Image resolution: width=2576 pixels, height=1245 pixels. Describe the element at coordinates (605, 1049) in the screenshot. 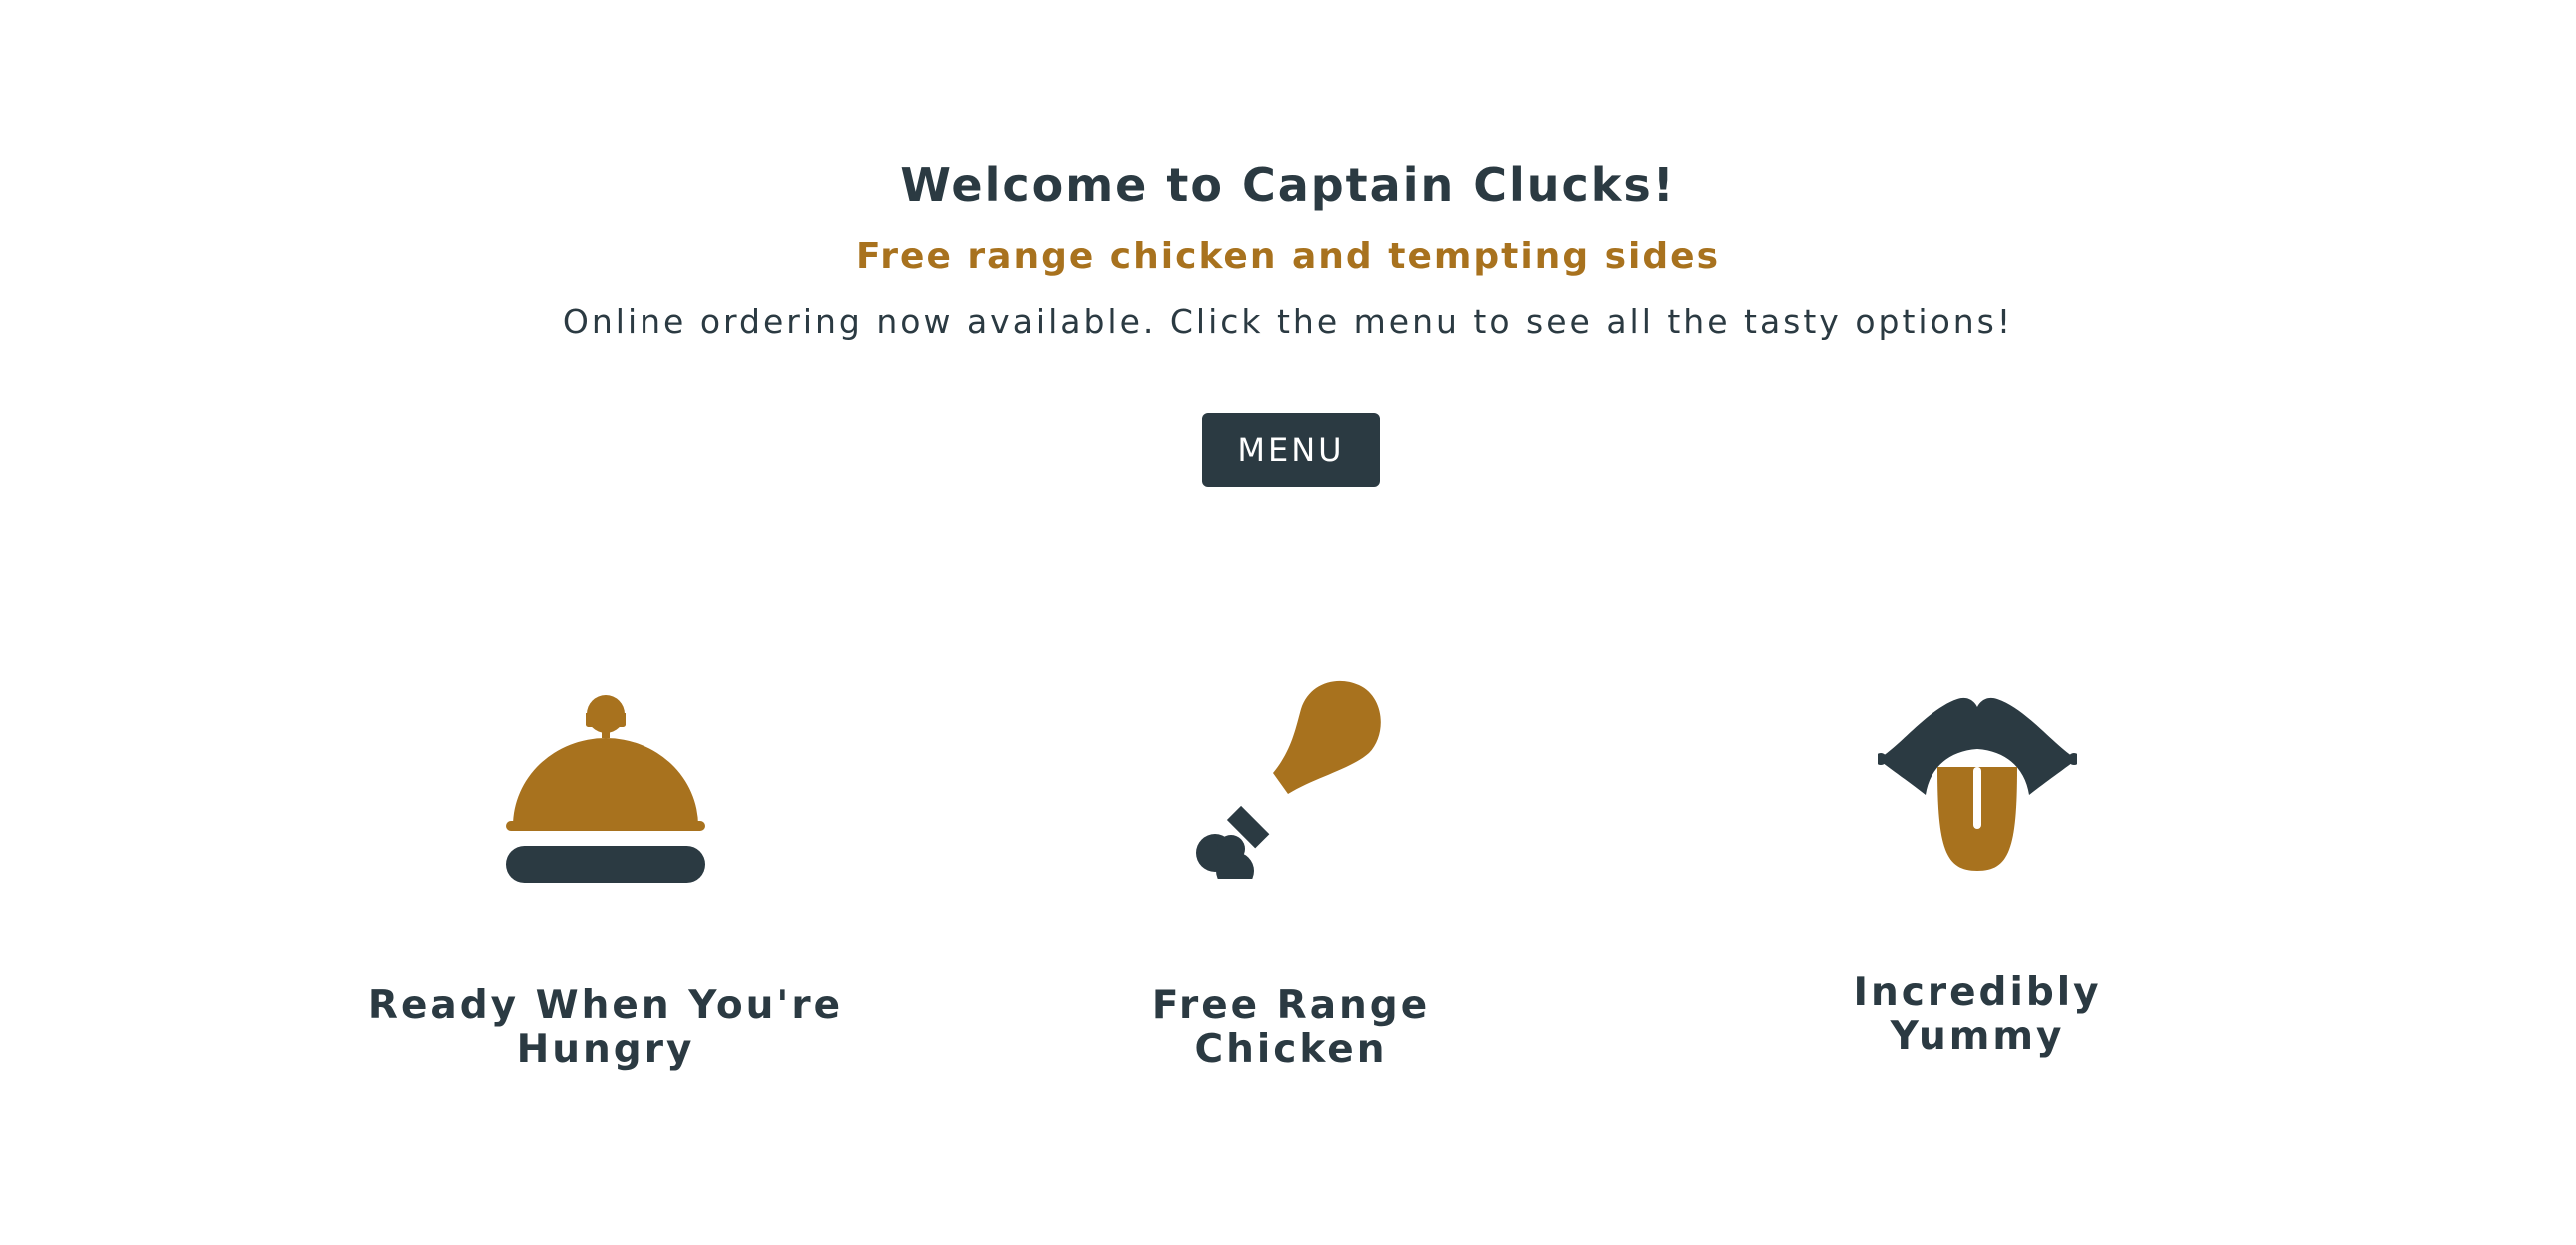

I see `feature-label-line-2: Hungry` at that location.